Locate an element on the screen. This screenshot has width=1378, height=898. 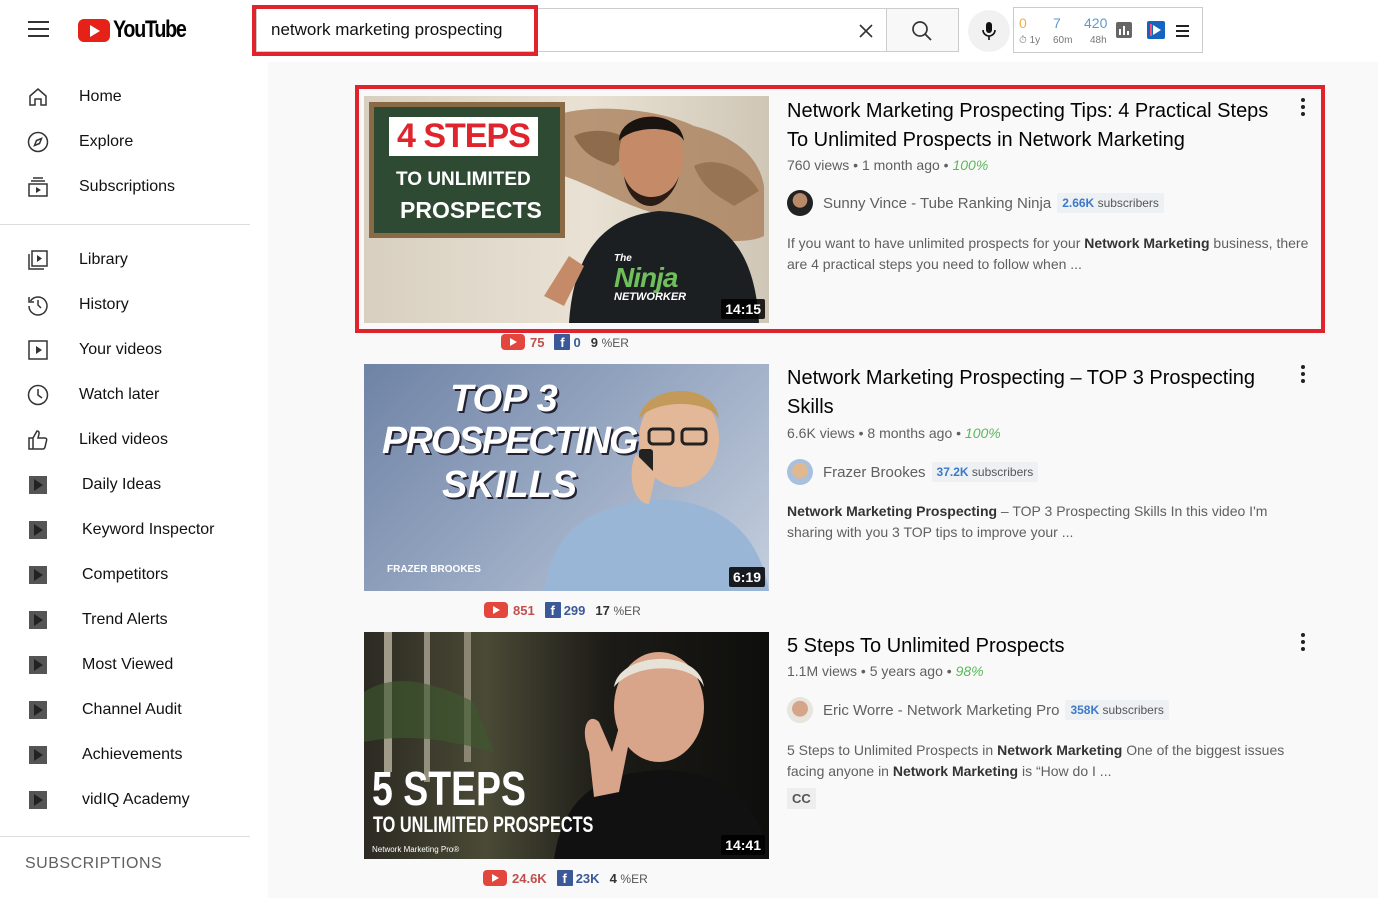
voice-search-button is located at coordinates (989, 31).